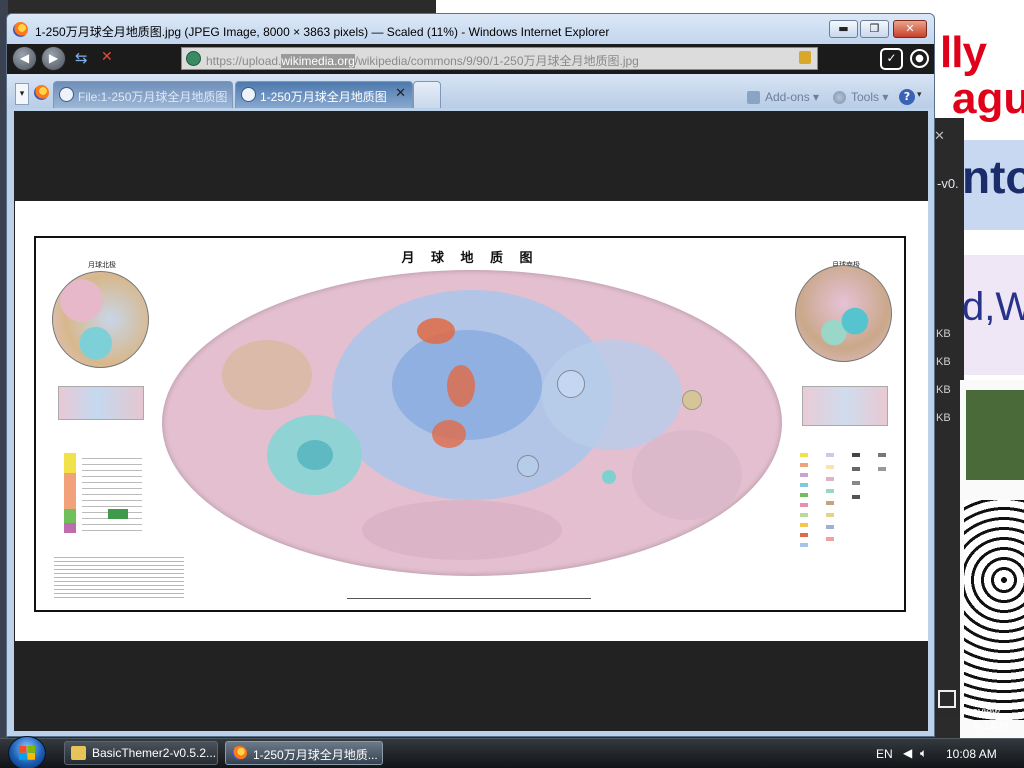  I want to click on site-identity-icon, so click(193, 58).